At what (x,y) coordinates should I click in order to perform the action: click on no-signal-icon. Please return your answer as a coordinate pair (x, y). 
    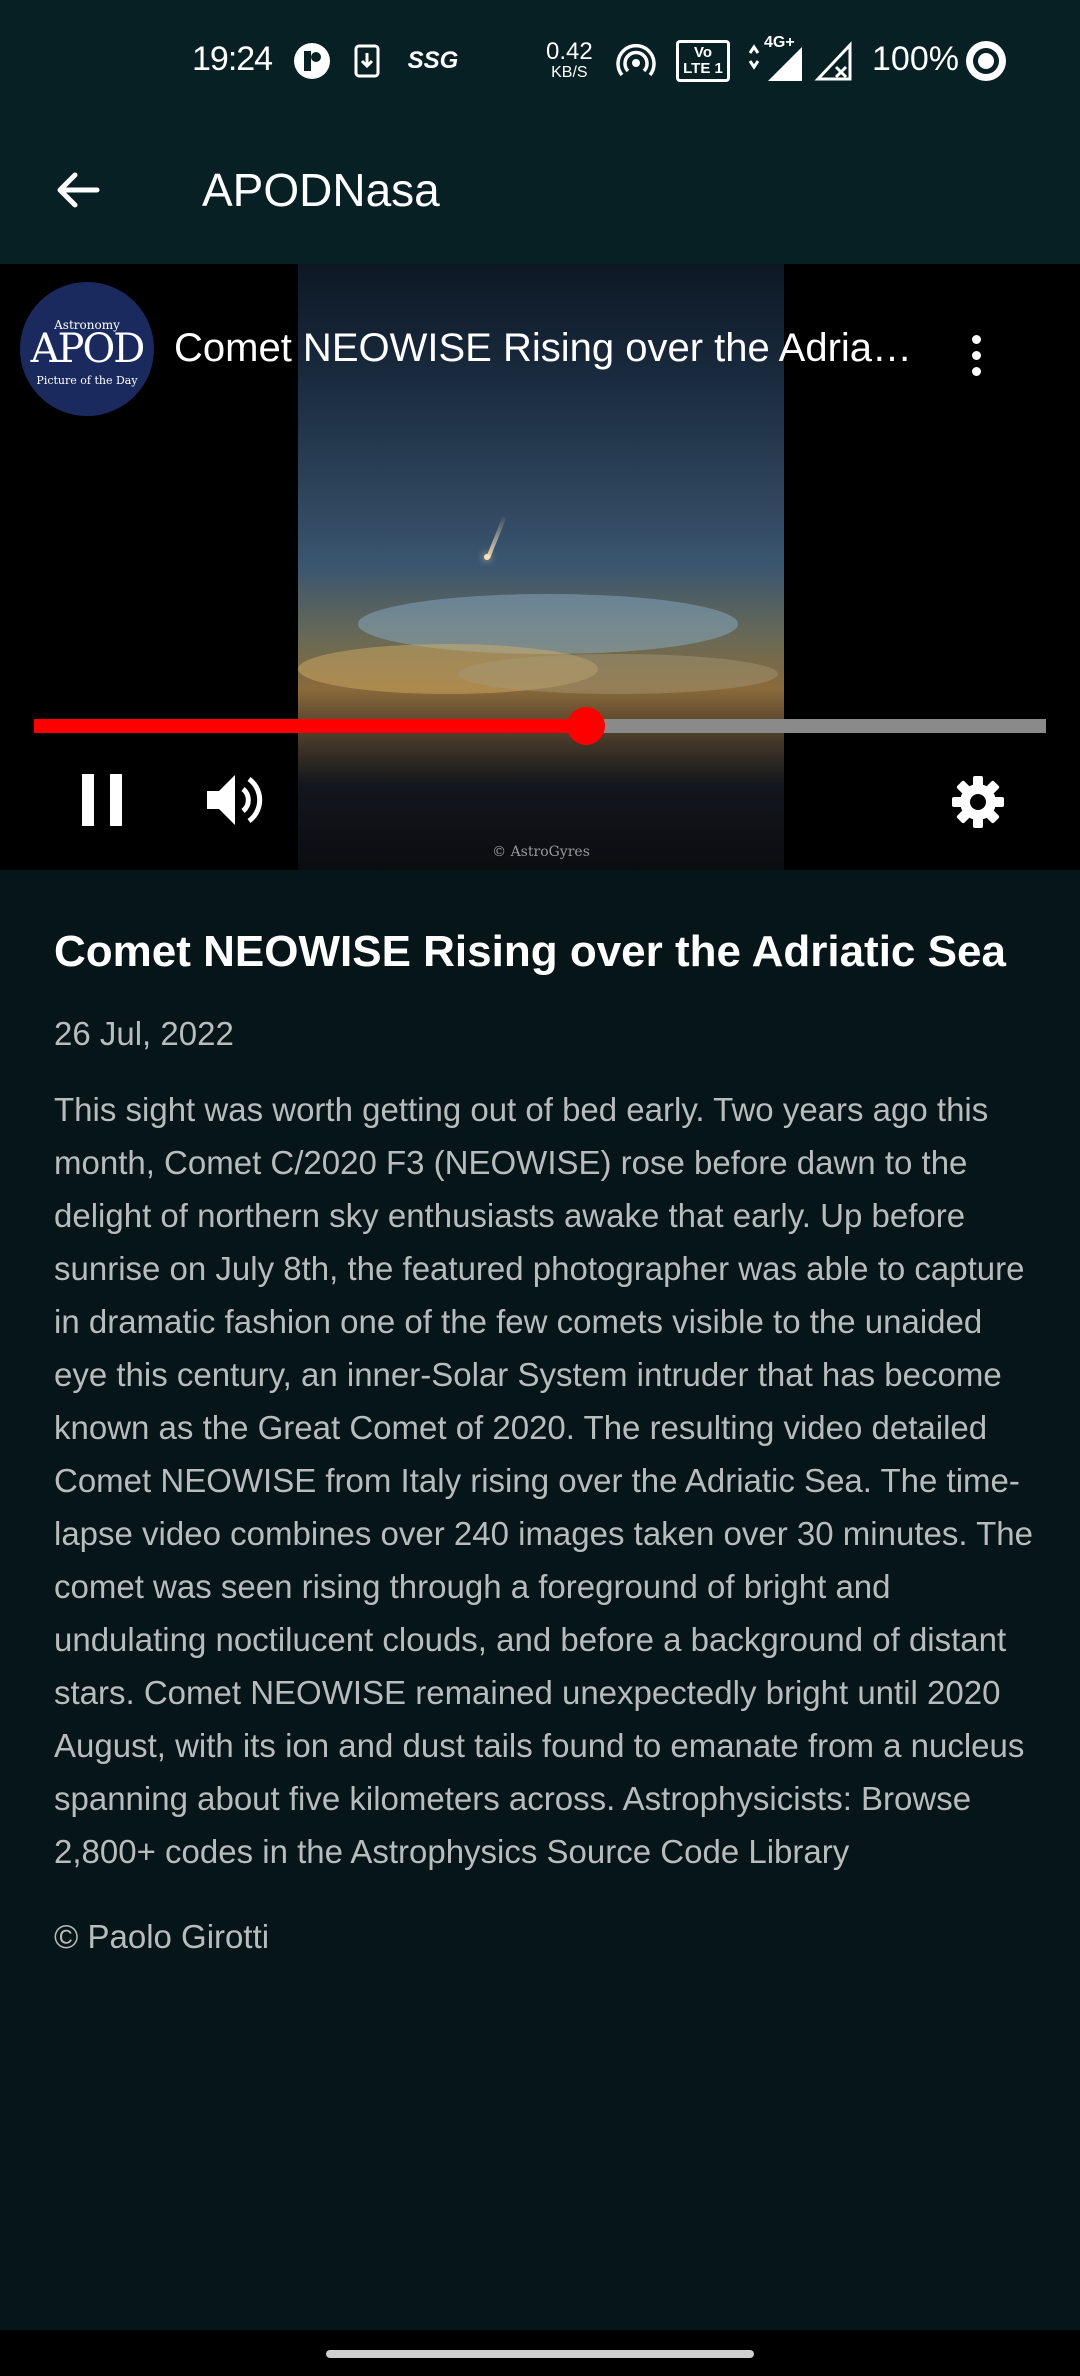
    Looking at the image, I should click on (834, 61).